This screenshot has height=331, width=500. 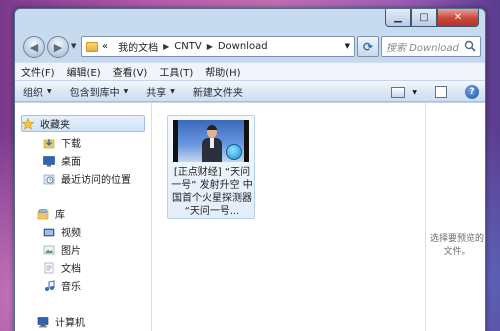 What do you see at coordinates (455, 217) in the screenshot?
I see `preview-pane: 选择要预览的文件。` at bounding box center [455, 217].